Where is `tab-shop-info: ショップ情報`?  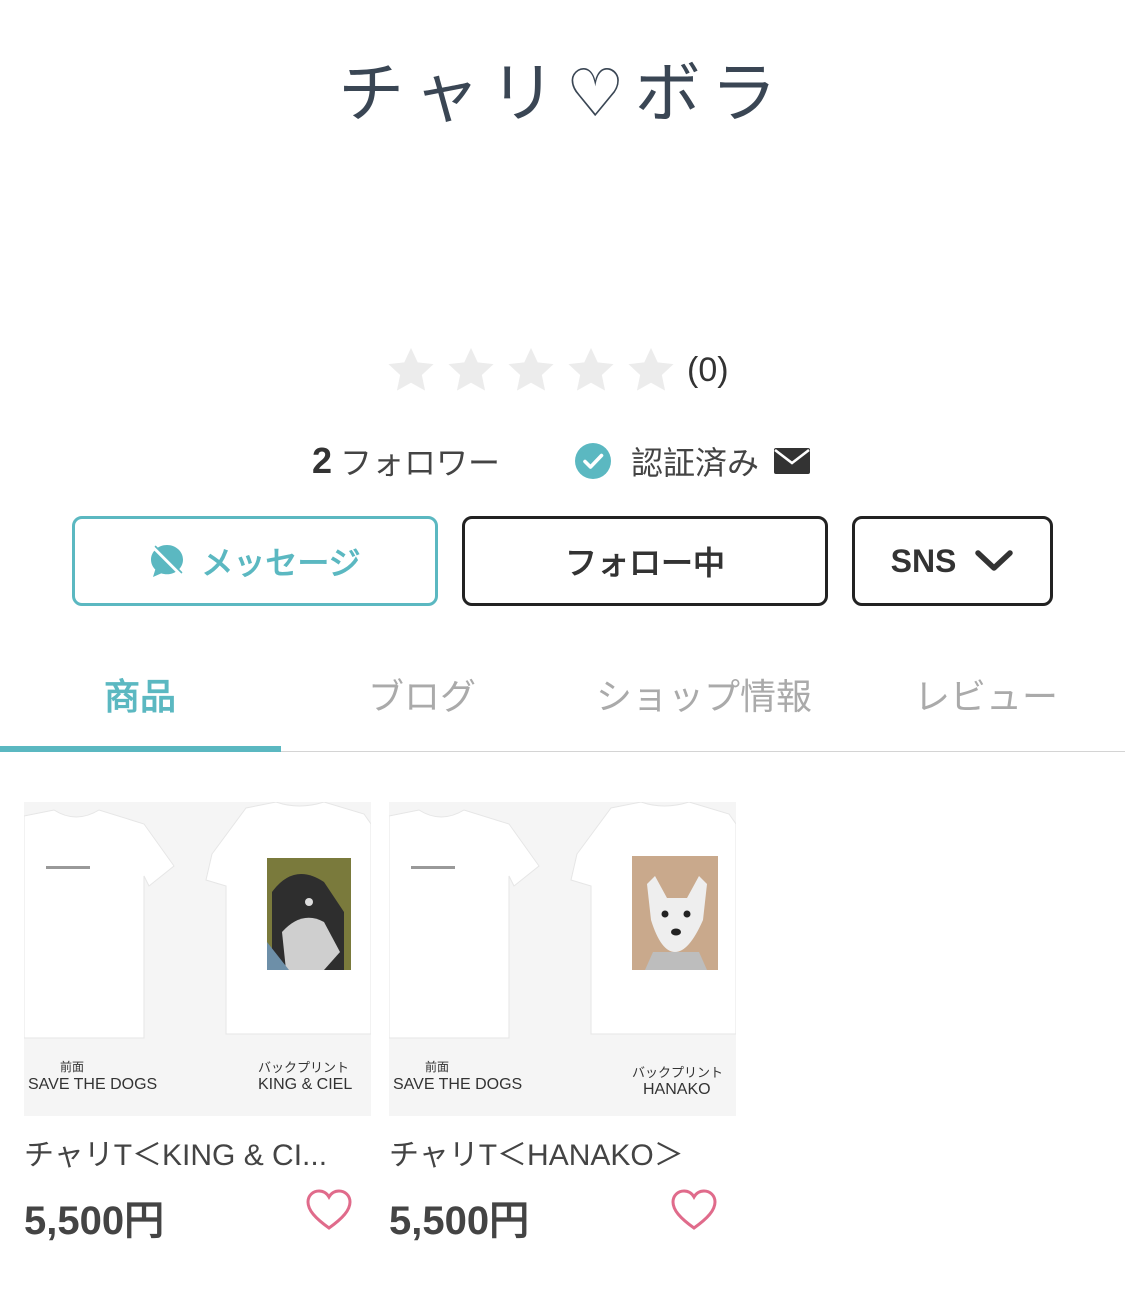
tab-shop-info: ショップ情報 is located at coordinates (704, 694).